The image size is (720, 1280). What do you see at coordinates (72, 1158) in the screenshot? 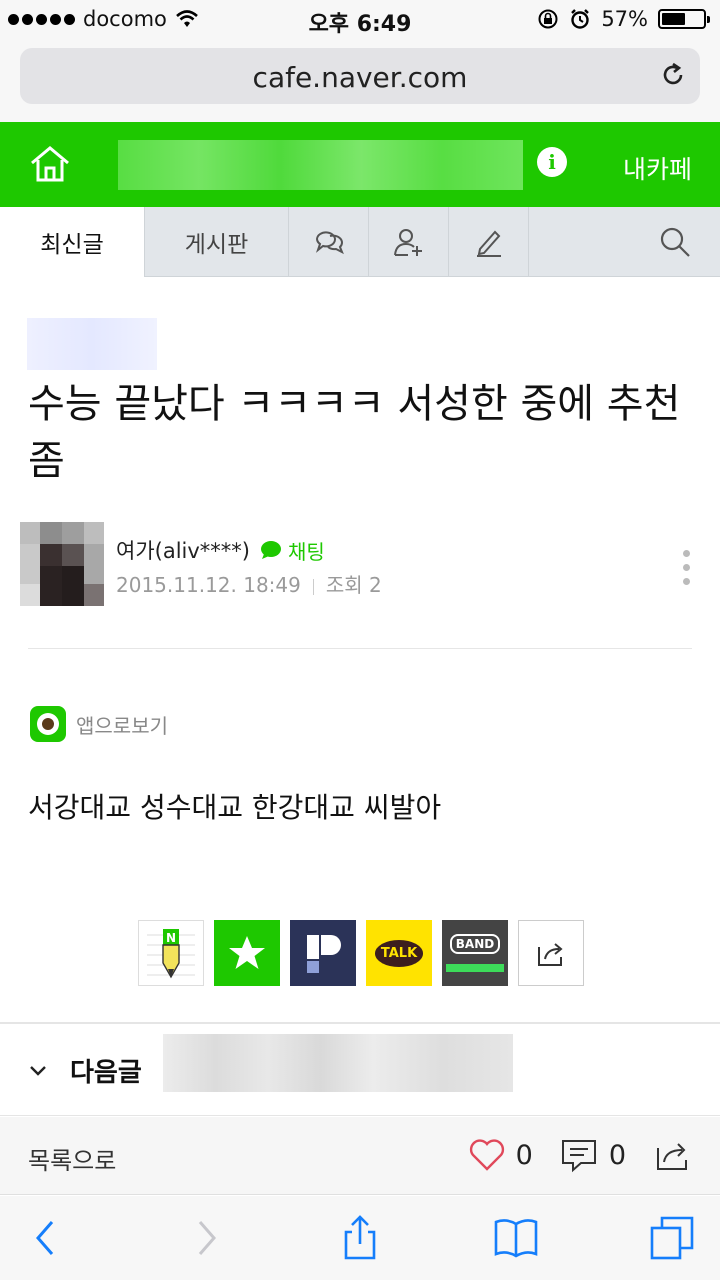
I see `back-to-list-button: 목록으로` at bounding box center [72, 1158].